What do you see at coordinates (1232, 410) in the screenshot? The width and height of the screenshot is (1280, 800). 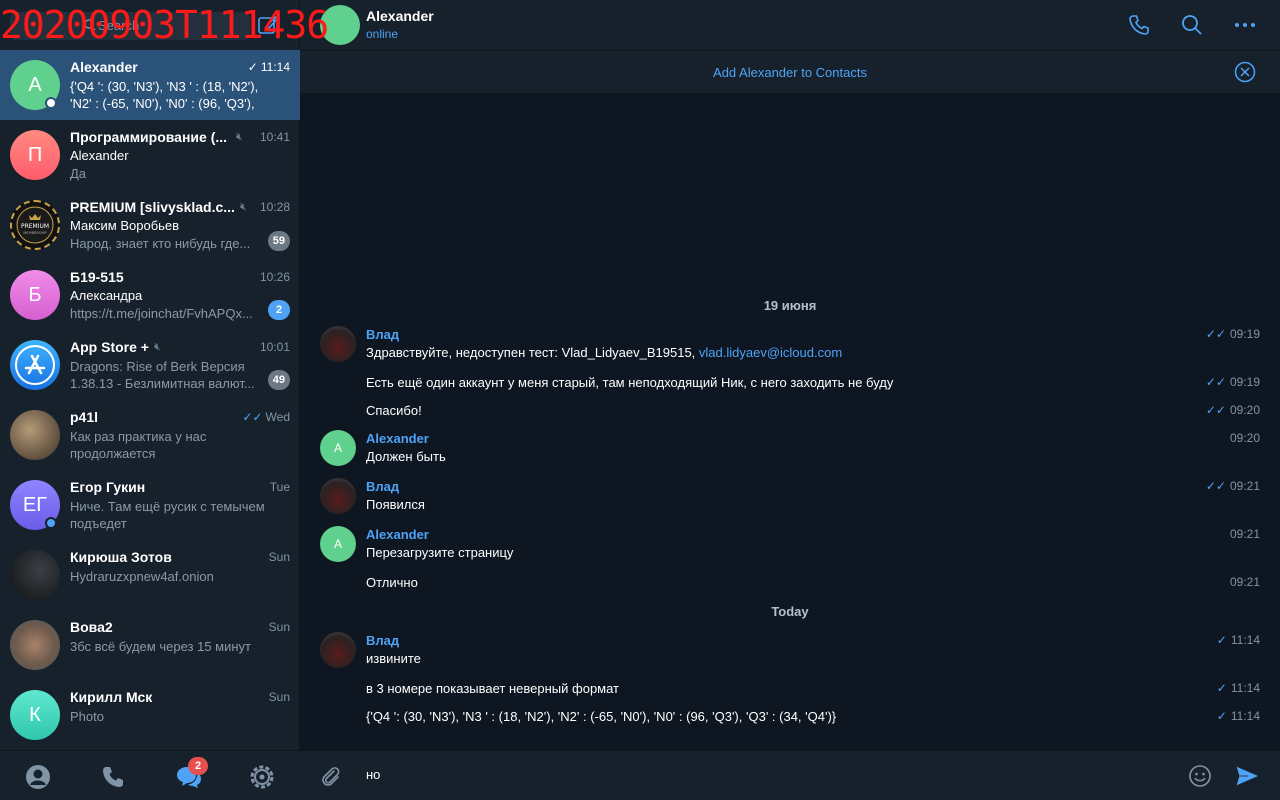 I see `message-time: ✓✓ 09:20` at bounding box center [1232, 410].